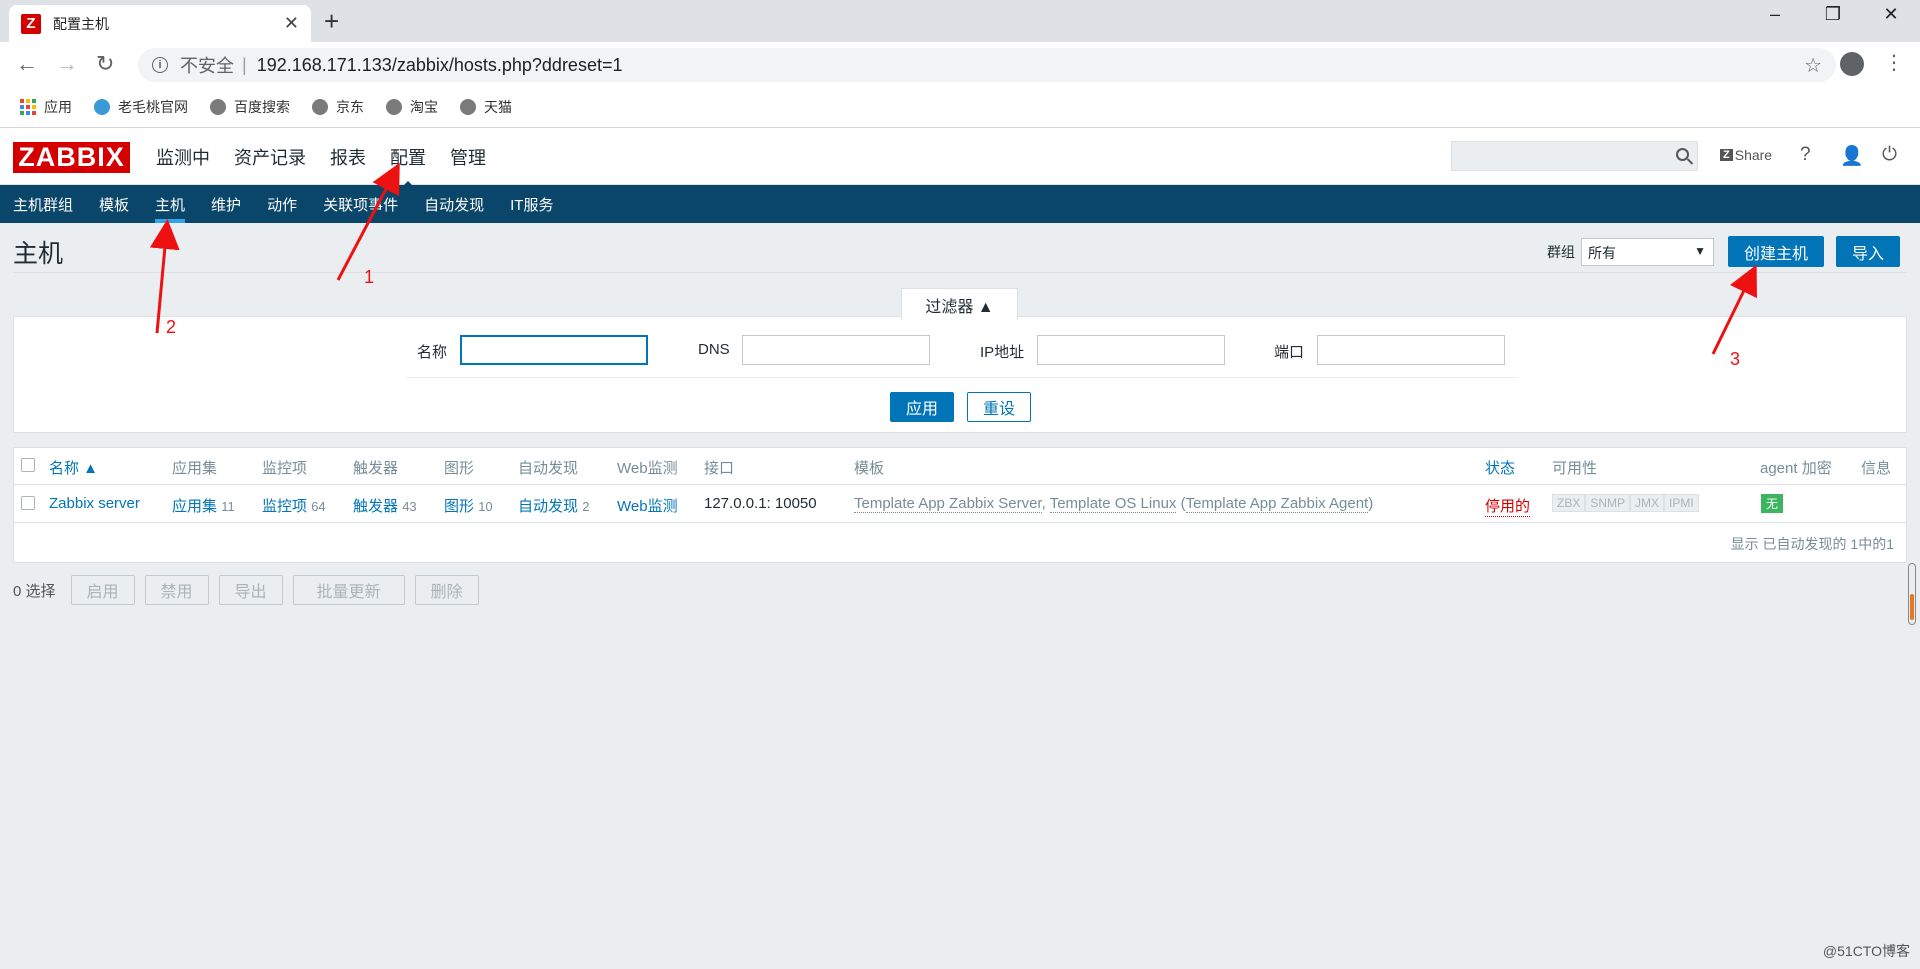  I want to click on triggers-cell: 触发器 43, so click(385, 505).